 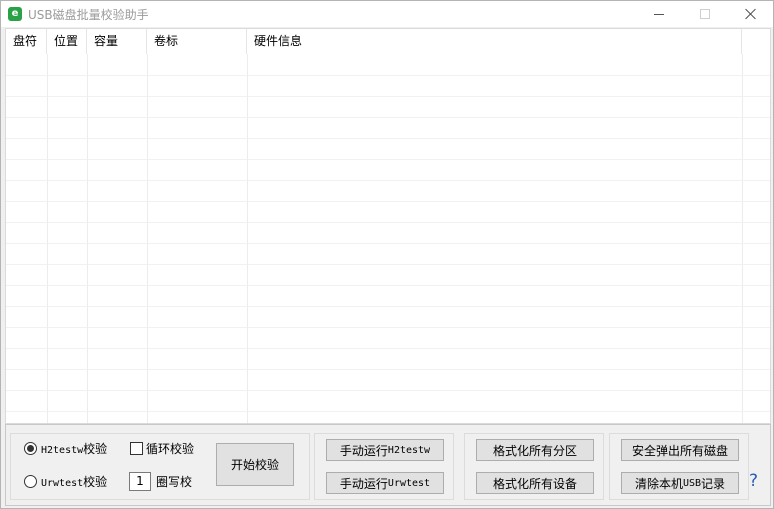 I want to click on system-group: 安全弹出所有磁盘 清除本机 USB 记录, so click(x=679, y=466).